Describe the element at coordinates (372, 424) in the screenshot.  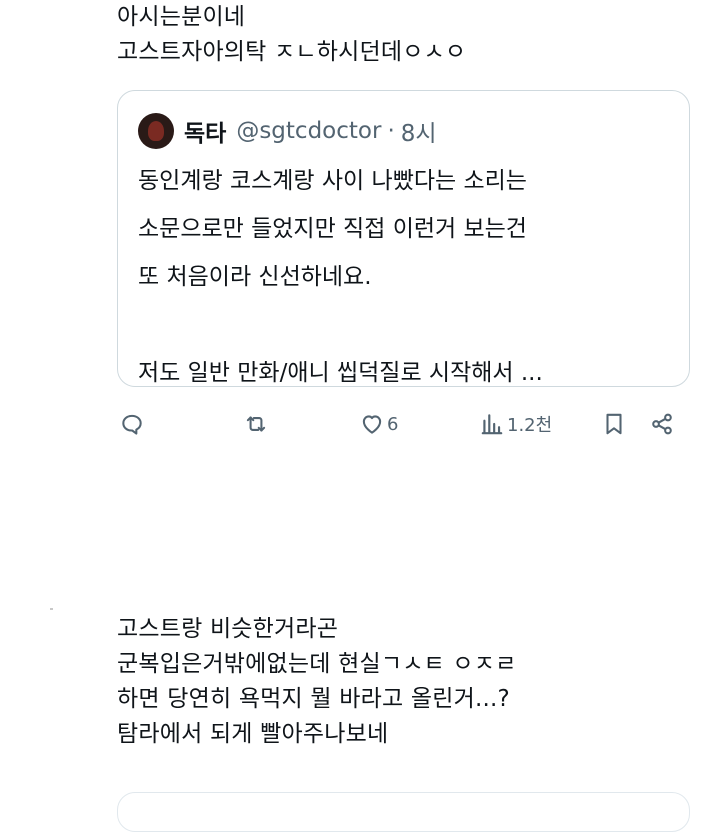
I see `heart-icon` at that location.